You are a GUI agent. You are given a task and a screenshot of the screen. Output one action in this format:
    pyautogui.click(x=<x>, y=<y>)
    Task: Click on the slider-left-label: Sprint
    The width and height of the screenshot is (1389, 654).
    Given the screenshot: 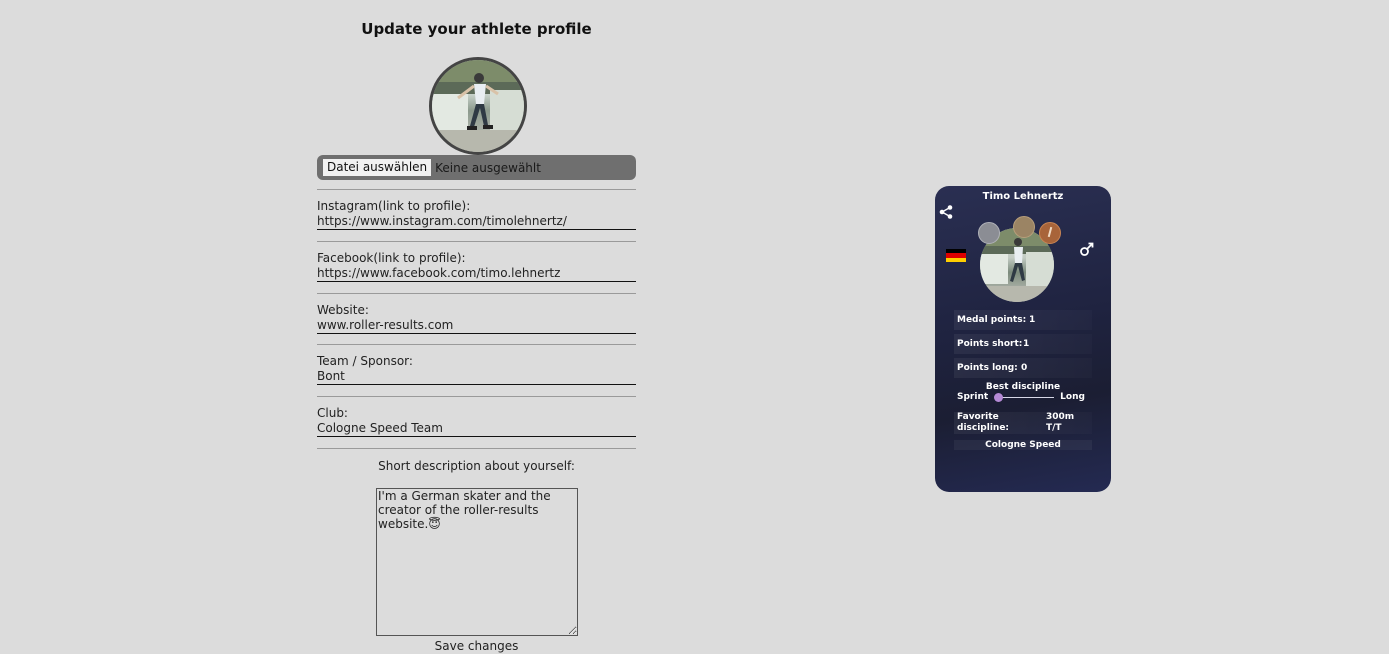 What is the action you would take?
    pyautogui.click(x=973, y=397)
    